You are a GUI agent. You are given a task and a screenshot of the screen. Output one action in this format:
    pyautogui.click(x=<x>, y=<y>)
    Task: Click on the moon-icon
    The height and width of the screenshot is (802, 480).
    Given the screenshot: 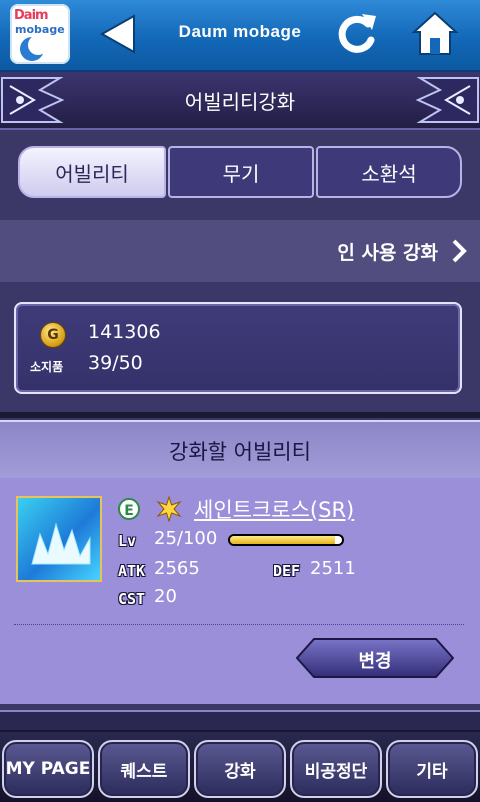 What is the action you would take?
    pyautogui.click(x=34, y=48)
    